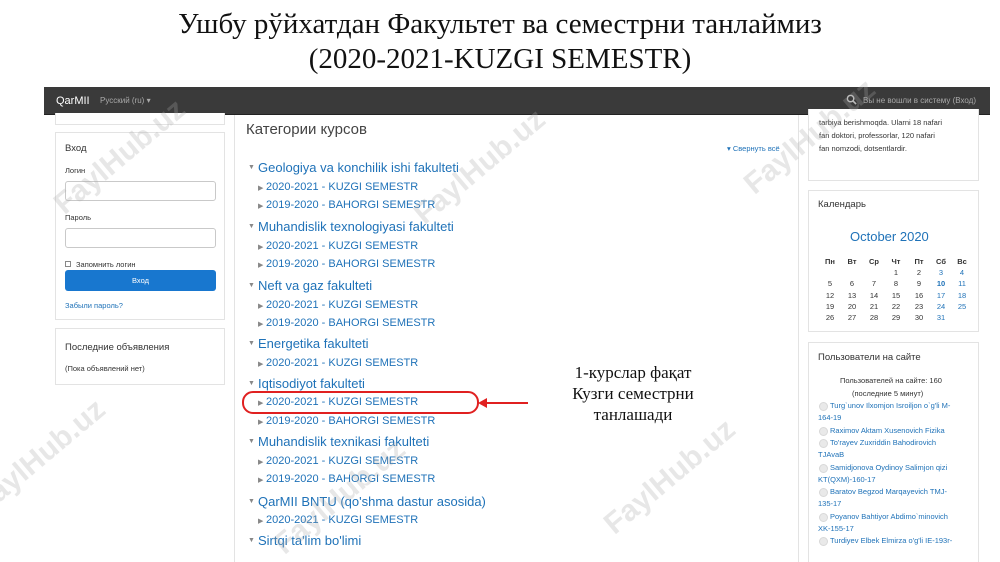  What do you see at coordinates (887, 431) in the screenshot?
I see `online-user-link: Raximov Aktam Xusenovich Fizika` at bounding box center [887, 431].